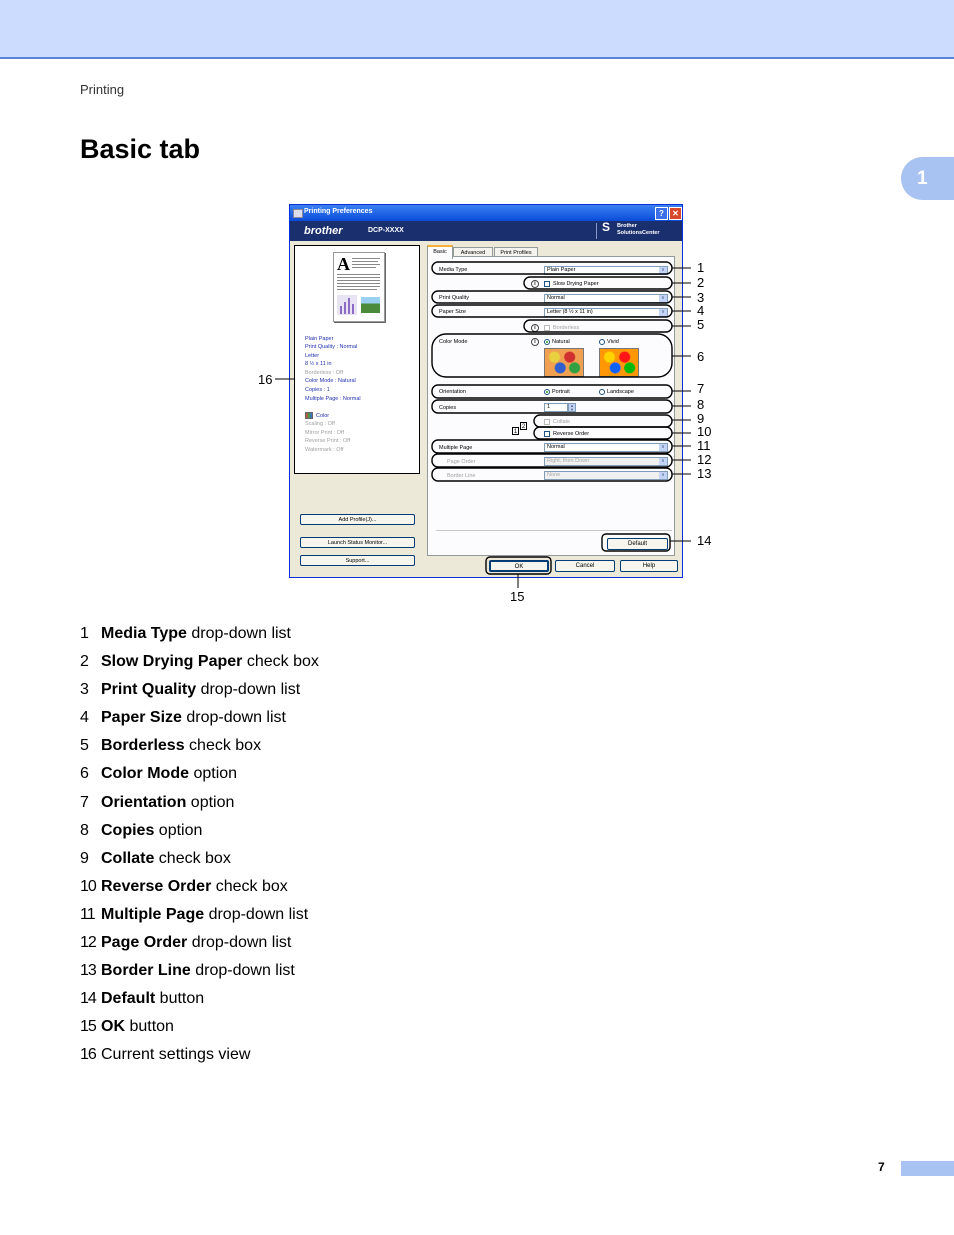 This screenshot has height=1235, width=954. What do you see at coordinates (561, 392) in the screenshot?
I see `portrait-label: Portrait` at bounding box center [561, 392].